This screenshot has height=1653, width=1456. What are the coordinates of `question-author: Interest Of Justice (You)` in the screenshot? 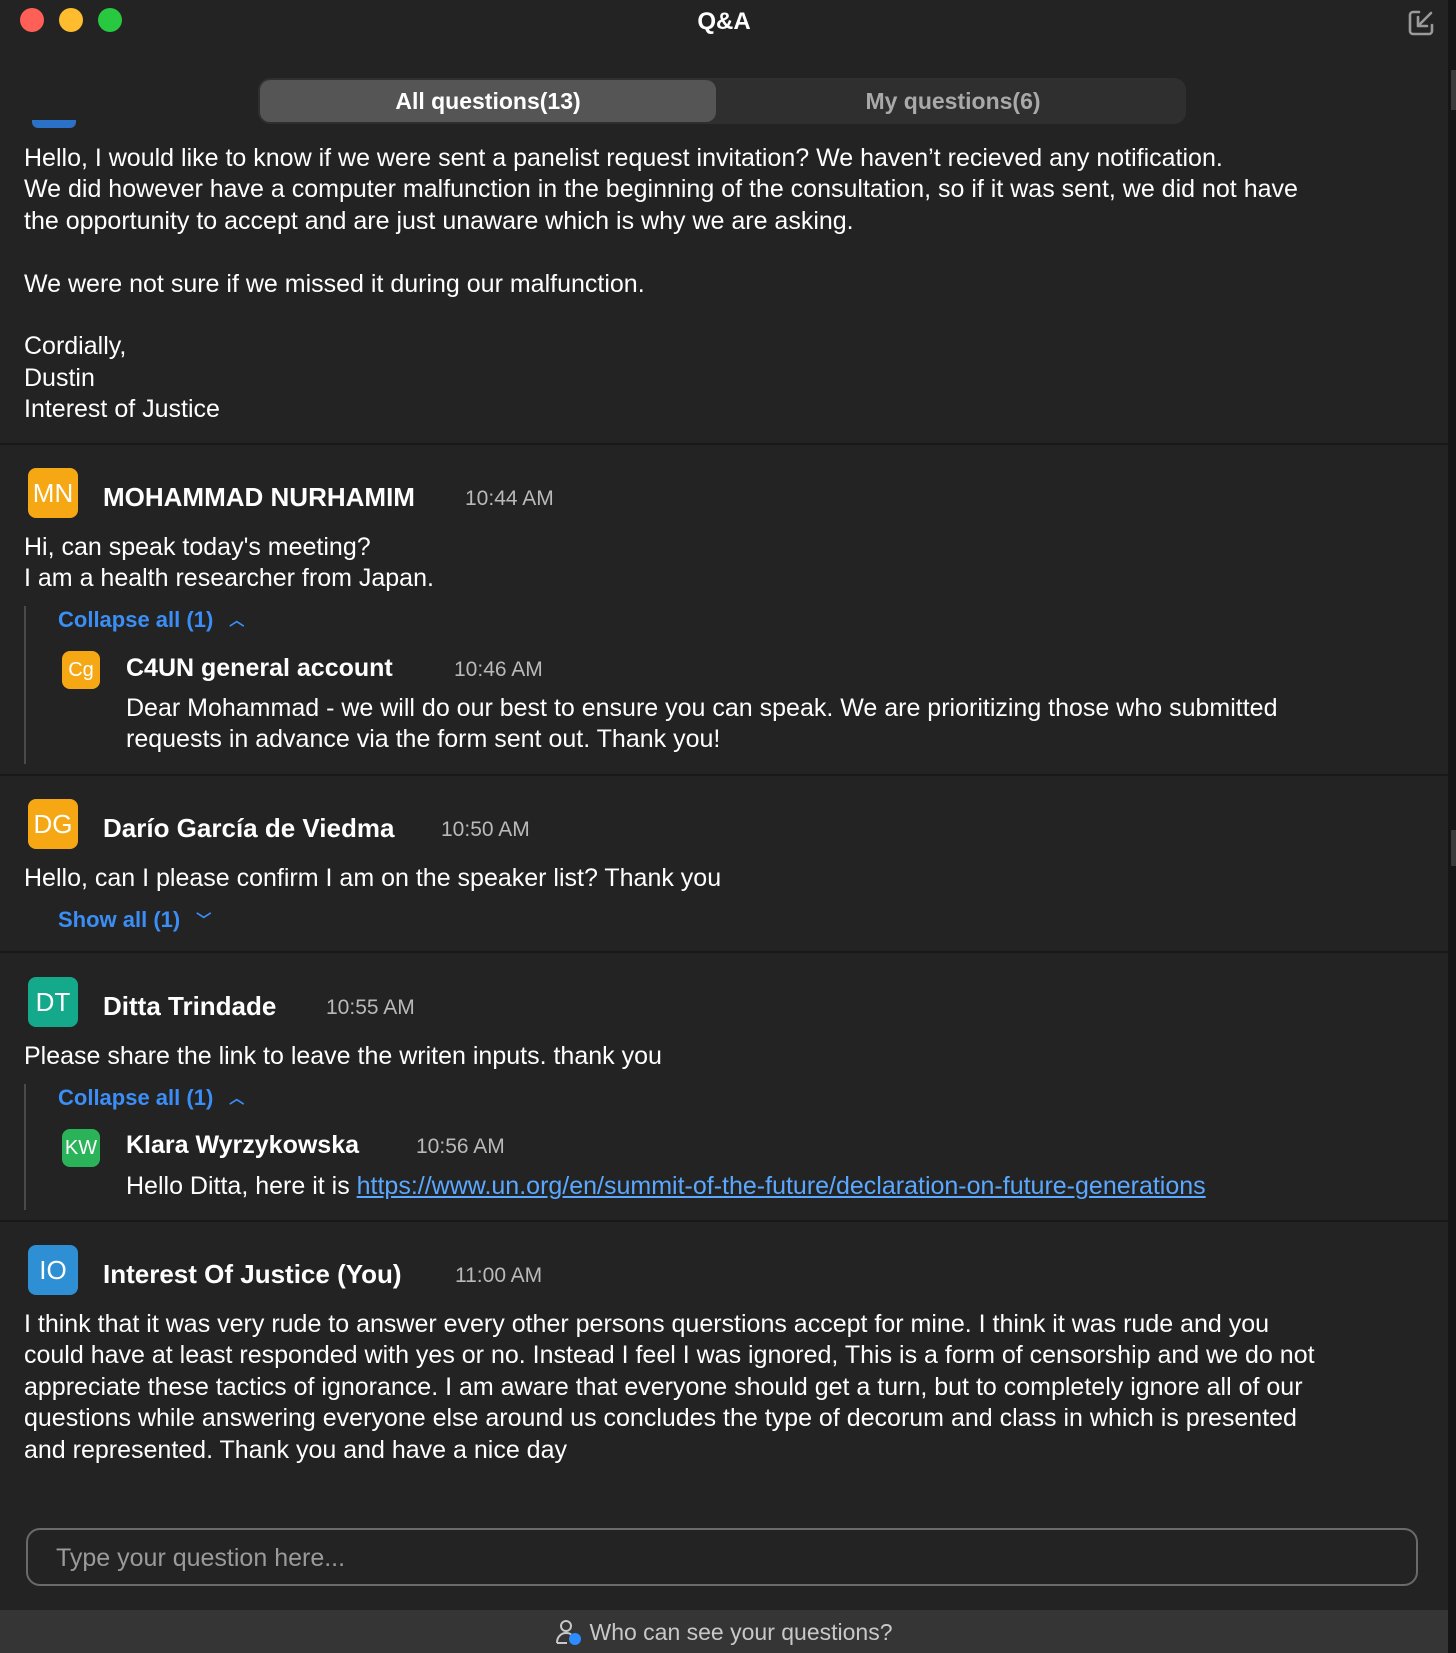 It's located at (252, 1274).